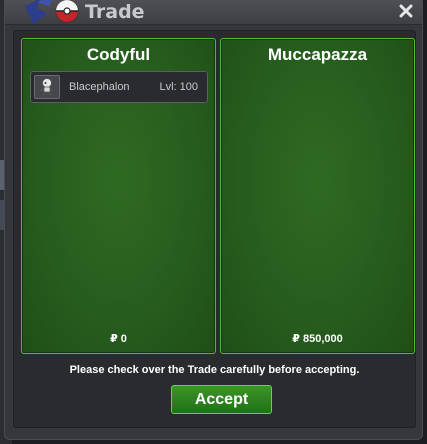 This screenshot has height=444, width=427. Describe the element at coordinates (118, 54) in the screenshot. I see `player-name-left: Codyful` at that location.